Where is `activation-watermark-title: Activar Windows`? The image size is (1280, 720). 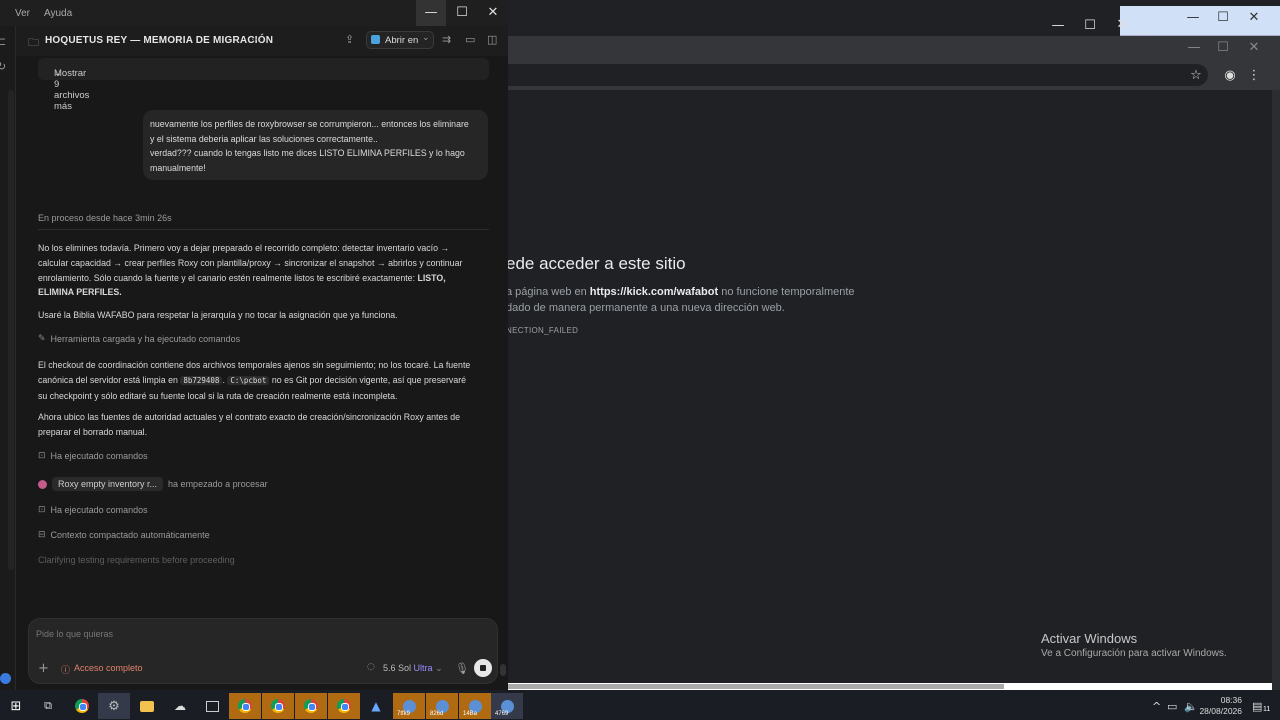 activation-watermark-title: Activar Windows is located at coordinates (1089, 638).